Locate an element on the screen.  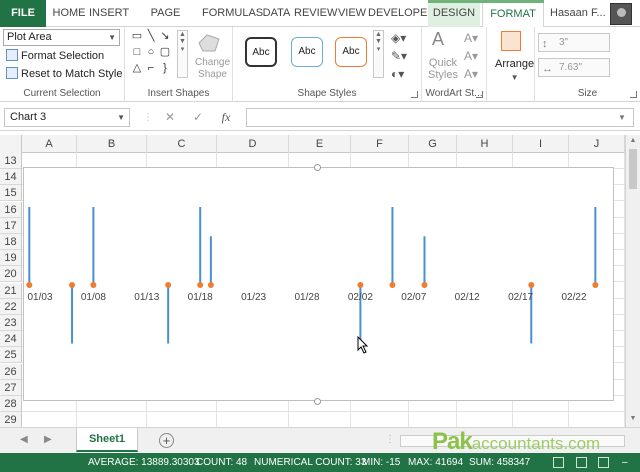
column-header: D is located at coordinates (253, 144).